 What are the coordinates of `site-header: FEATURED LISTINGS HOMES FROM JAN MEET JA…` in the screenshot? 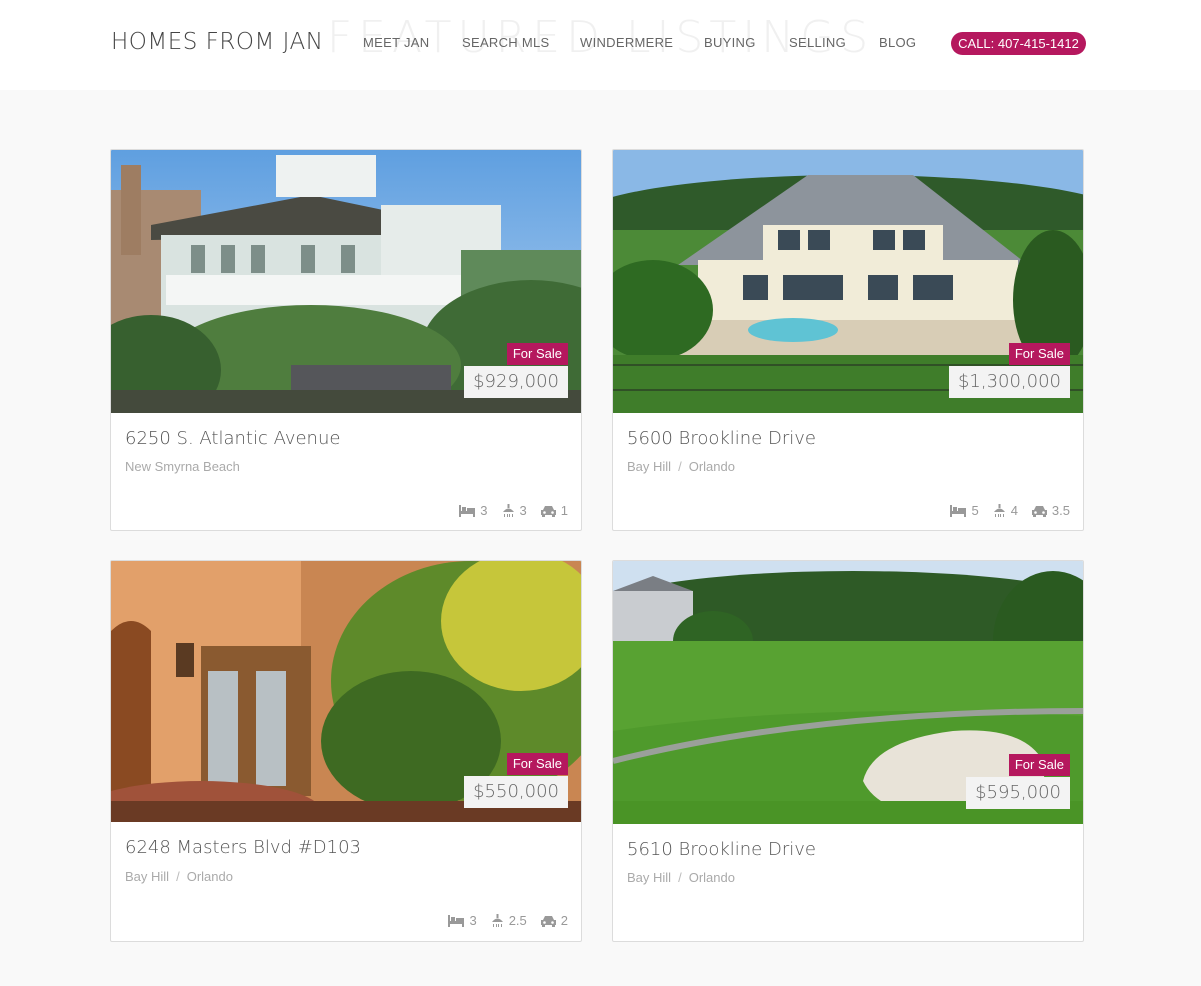 It's located at (600, 45).